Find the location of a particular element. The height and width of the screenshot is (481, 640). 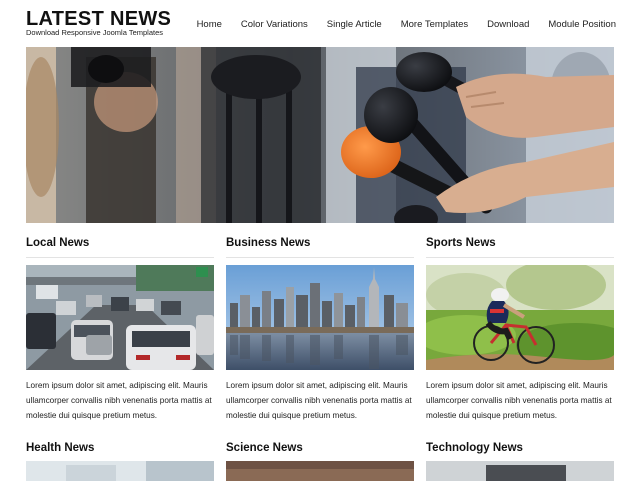

section-title: Business News is located at coordinates (320, 243).